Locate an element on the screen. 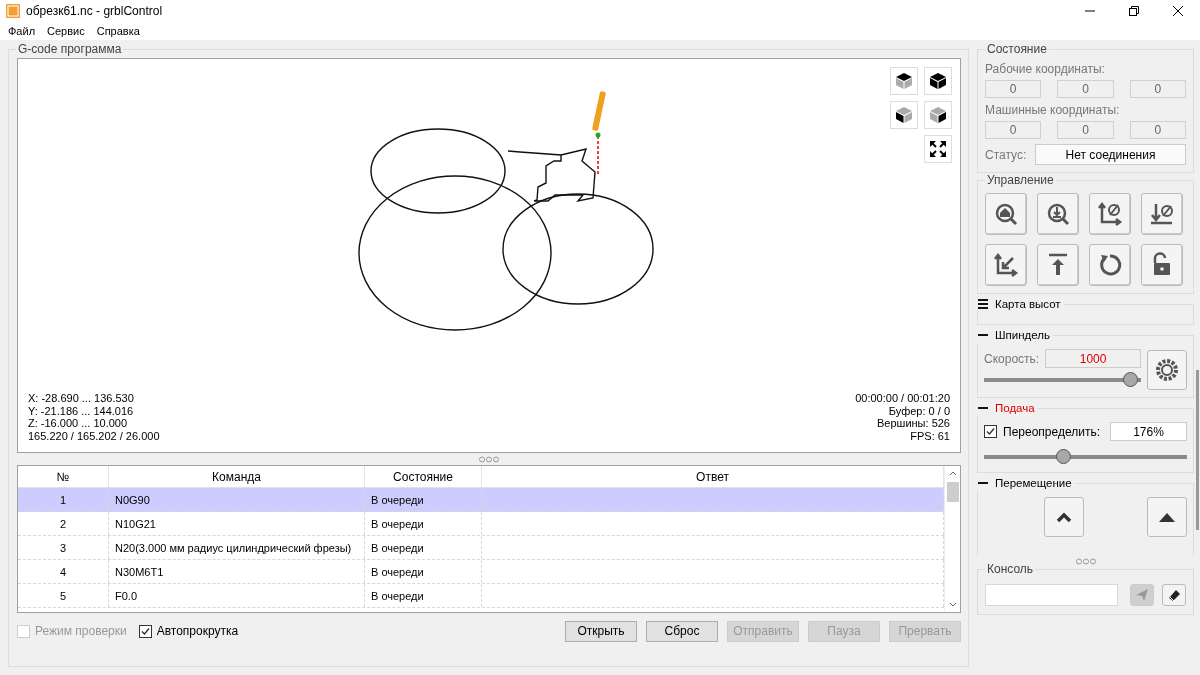 The height and width of the screenshot is (675, 1200). reset-button is located at coordinates (1110, 265).